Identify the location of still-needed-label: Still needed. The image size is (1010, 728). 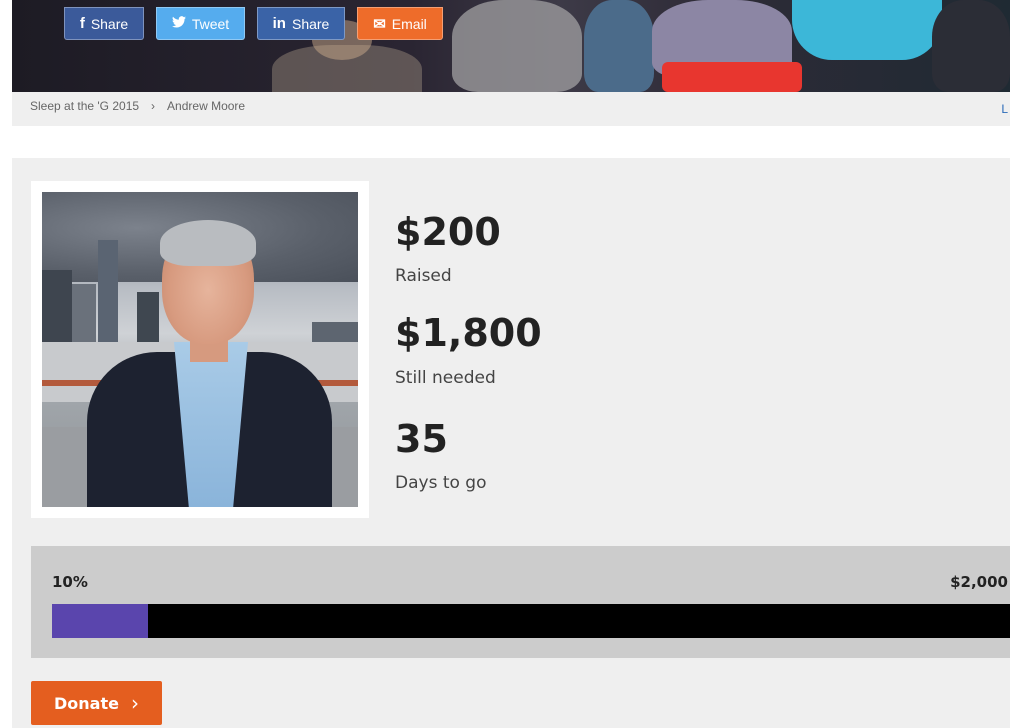
(445, 378).